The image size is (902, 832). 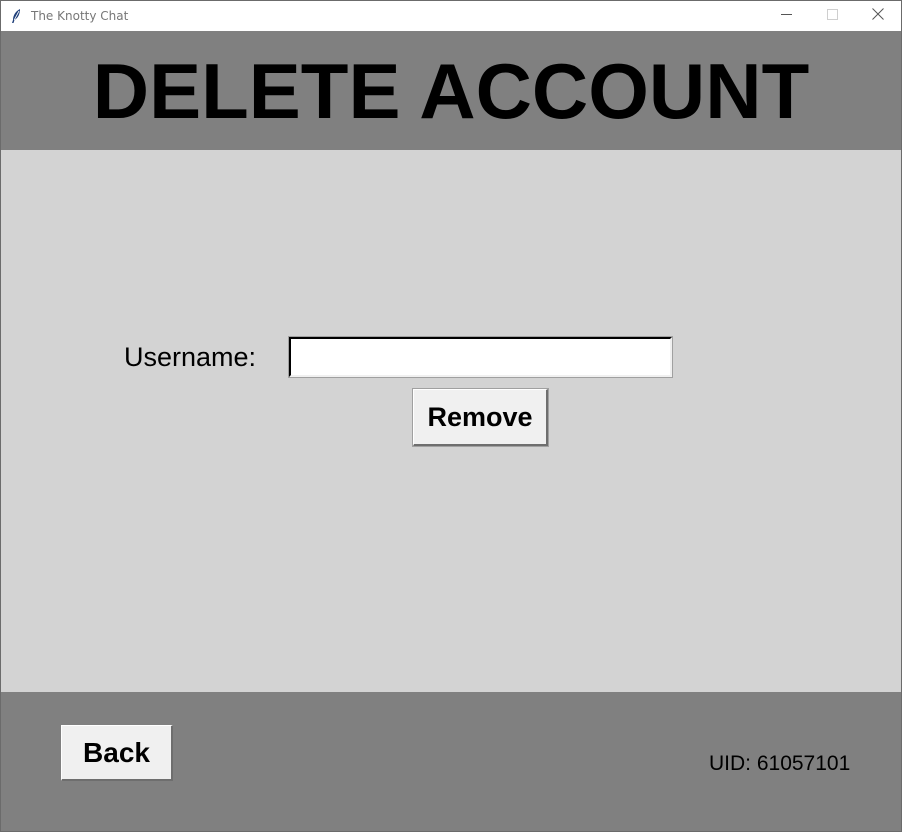 What do you see at coordinates (480, 417) in the screenshot?
I see `remove-button: Remove` at bounding box center [480, 417].